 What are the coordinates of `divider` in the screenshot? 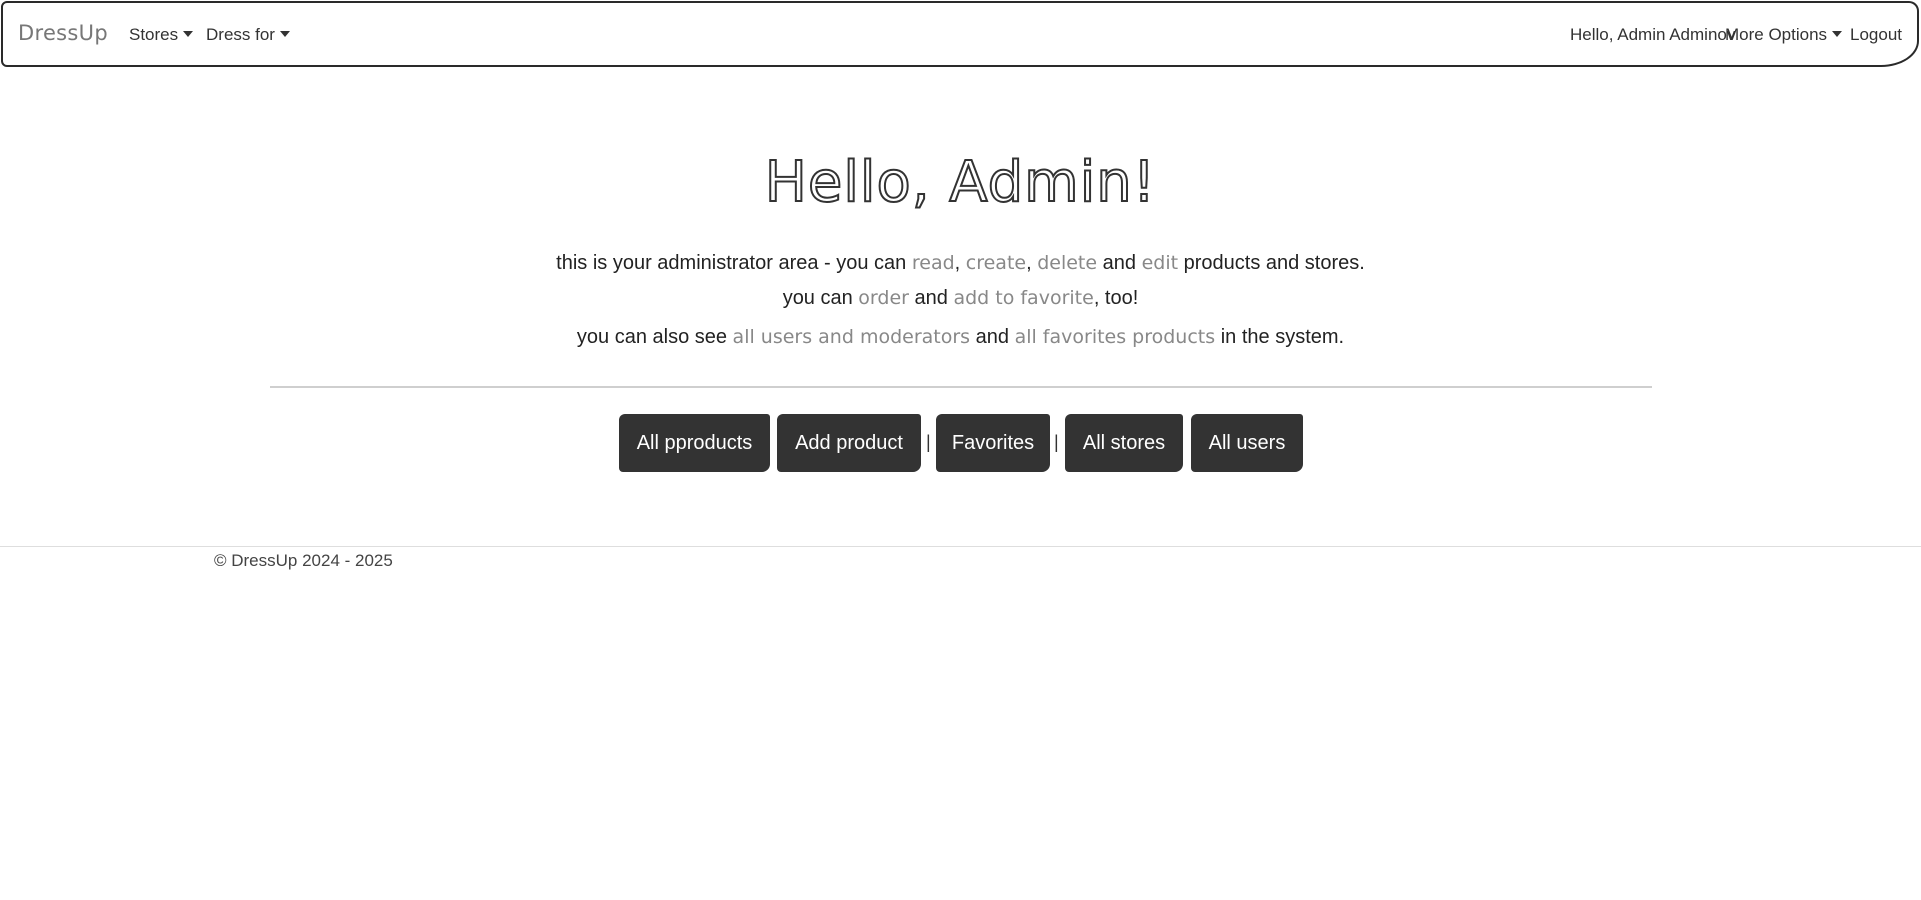 It's located at (961, 387).